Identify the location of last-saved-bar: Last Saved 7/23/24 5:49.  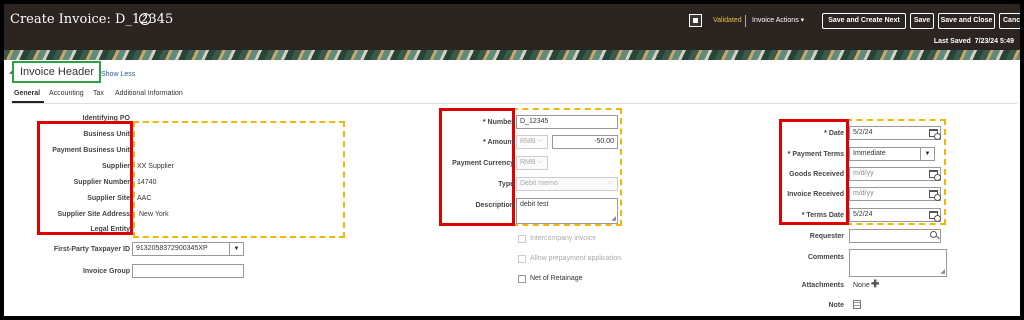
(512, 43).